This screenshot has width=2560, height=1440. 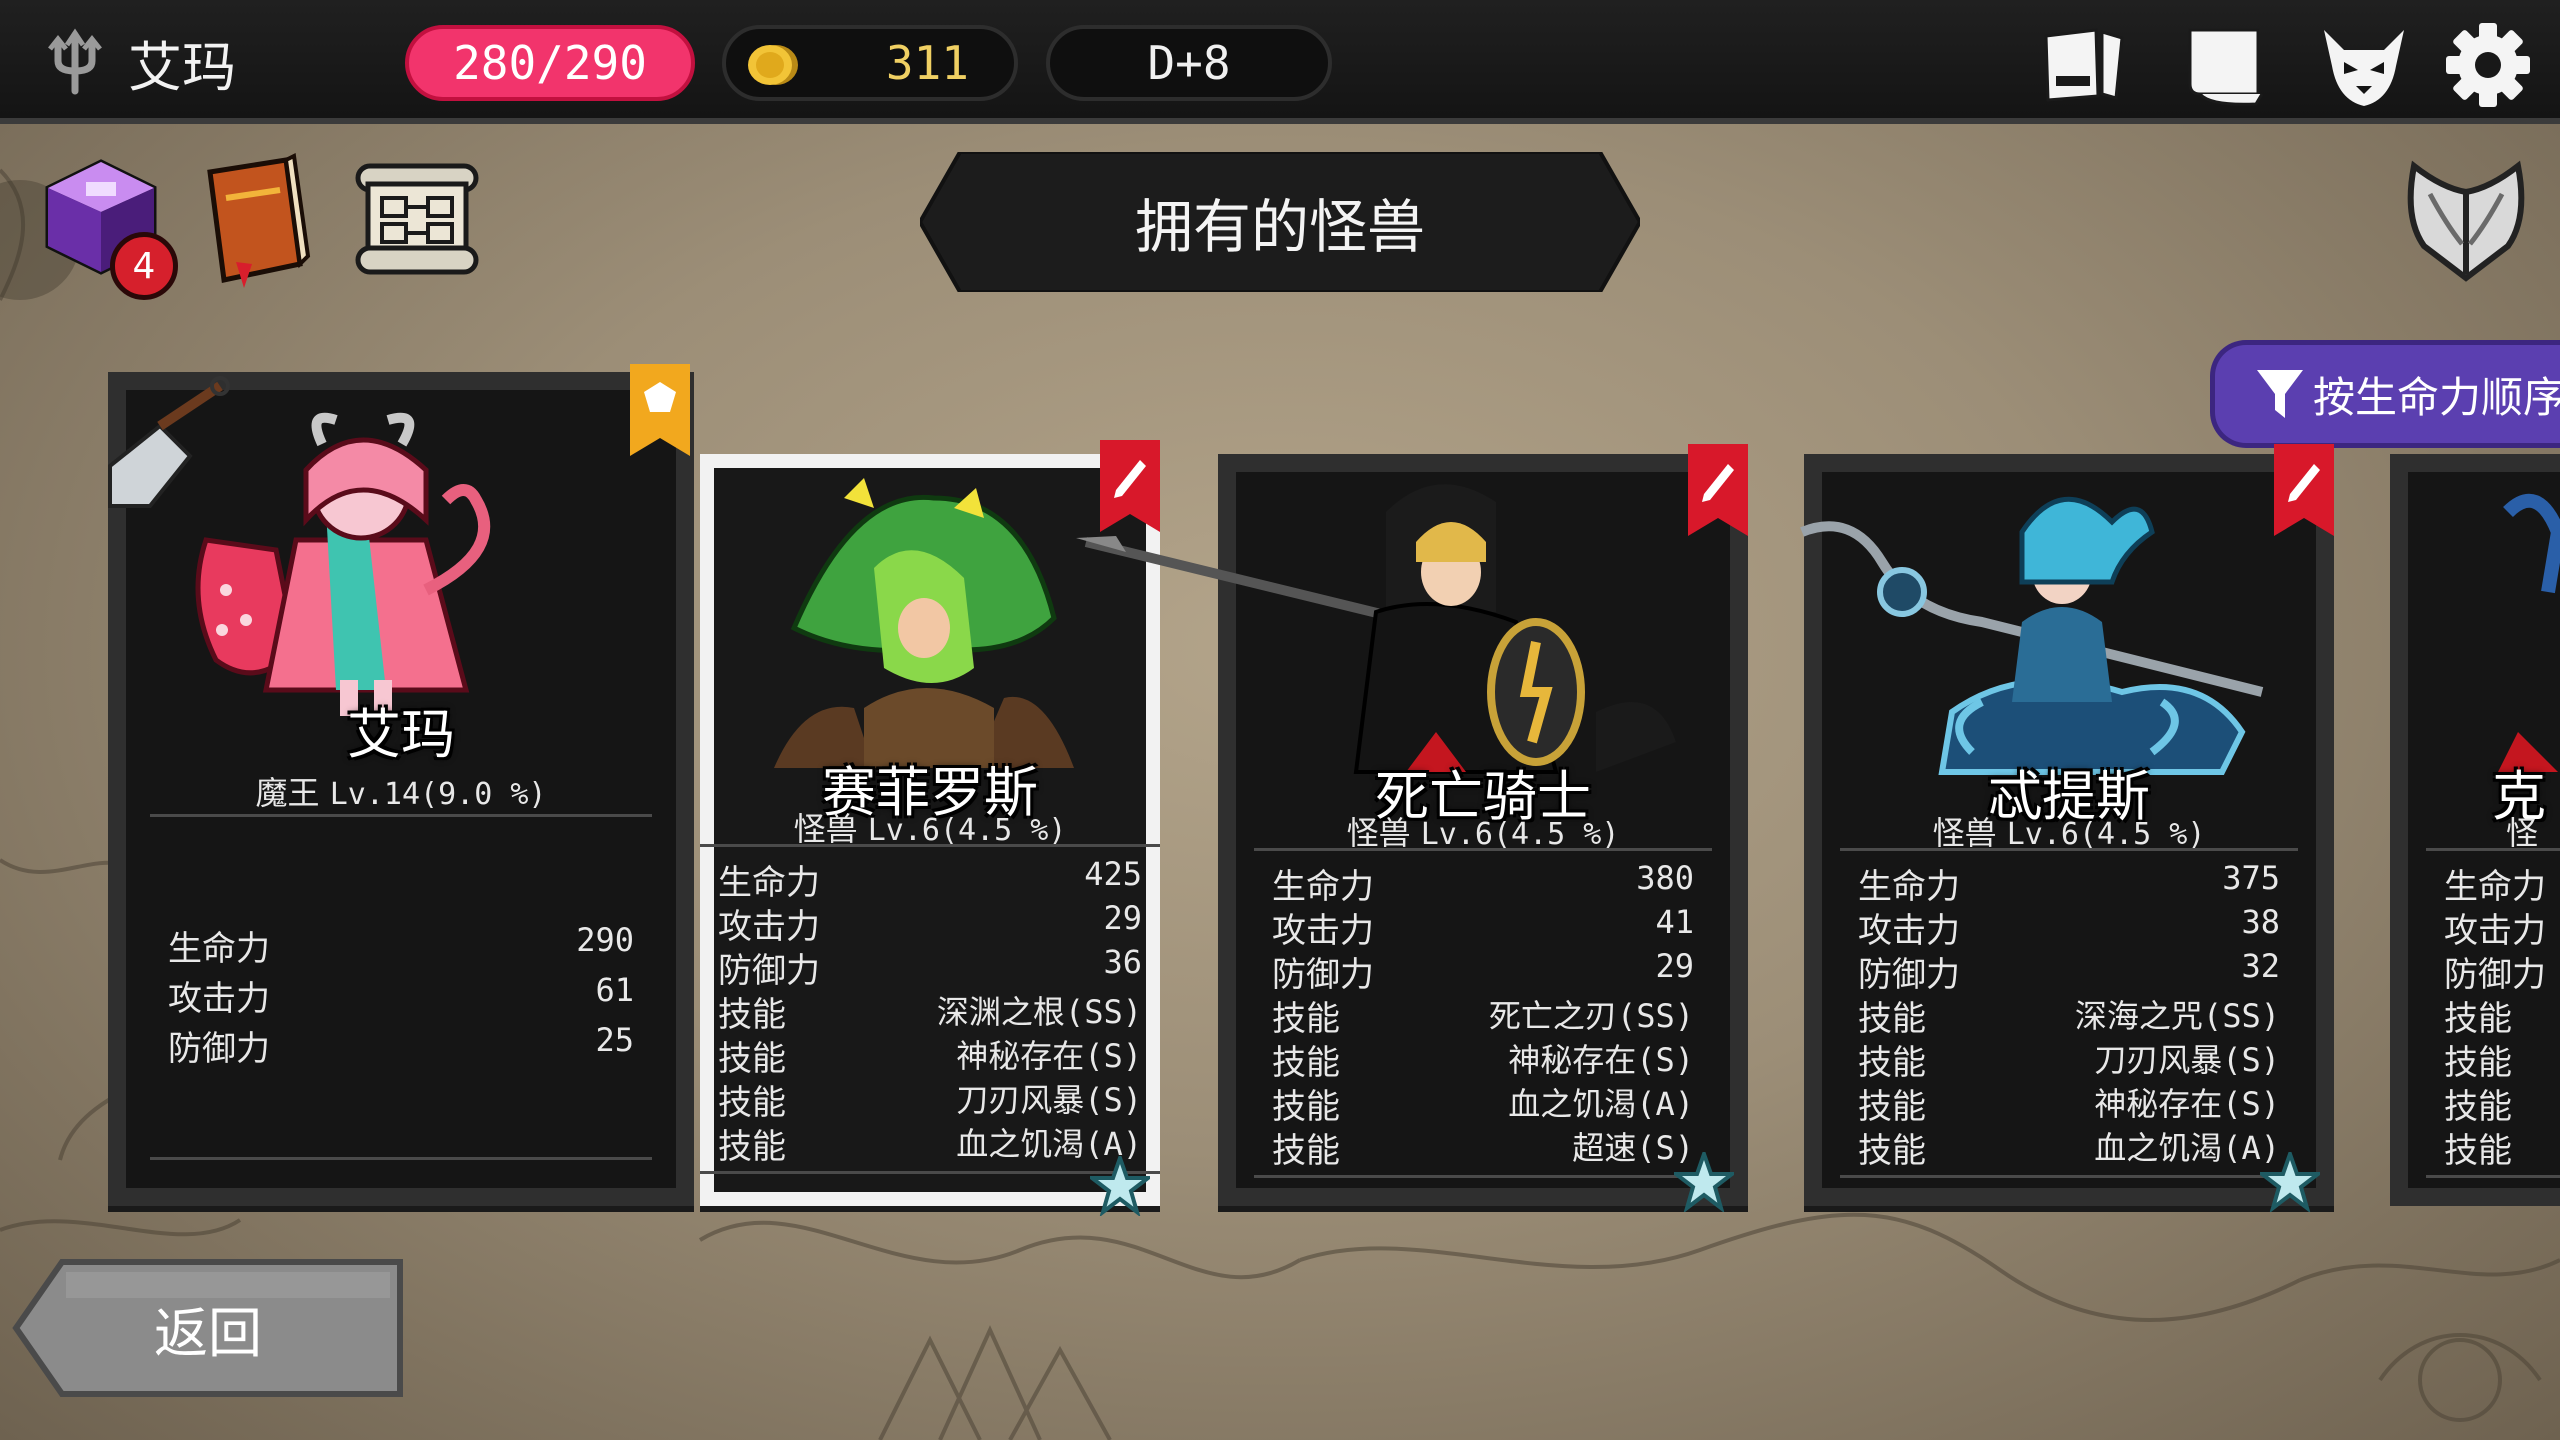 I want to click on coin-icon, so click(x=773, y=65).